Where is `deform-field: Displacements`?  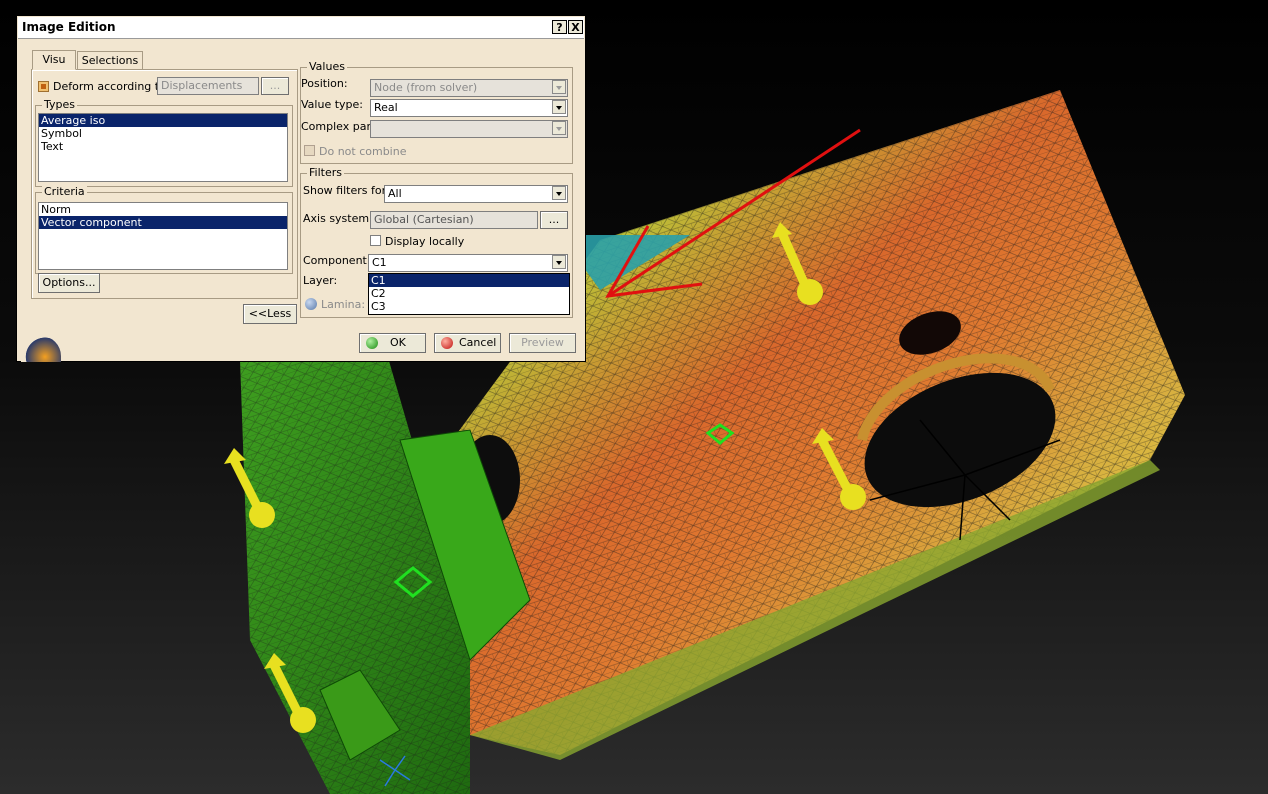 deform-field: Displacements is located at coordinates (208, 86).